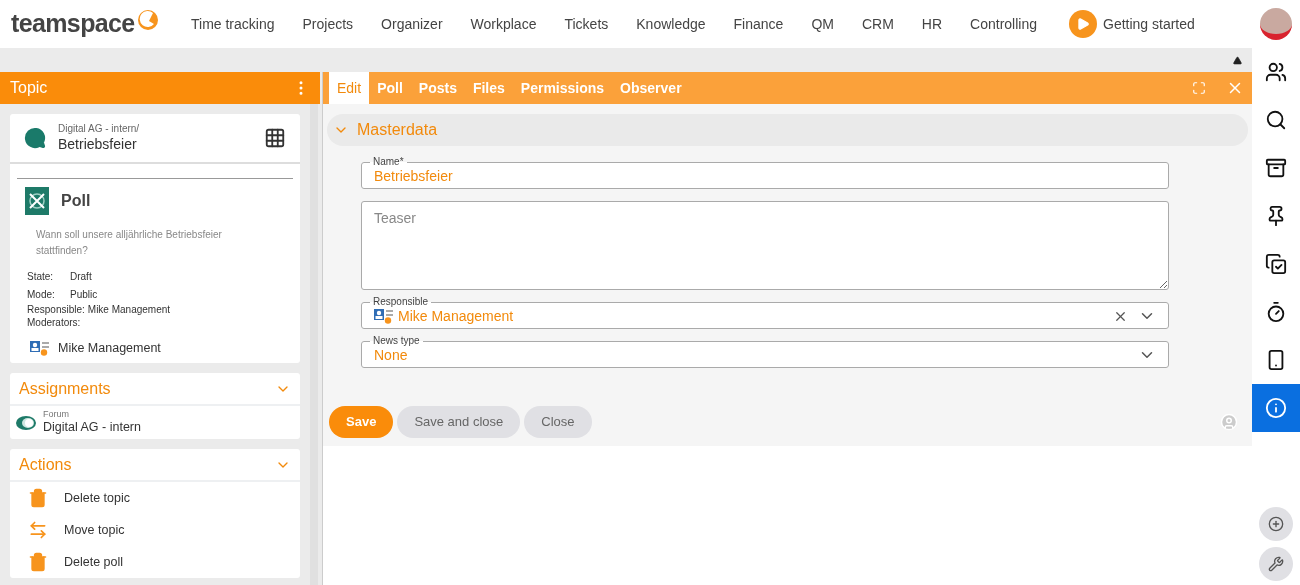 This screenshot has height=585, width=1300. I want to click on moderator-name: Mike Management, so click(109, 348).